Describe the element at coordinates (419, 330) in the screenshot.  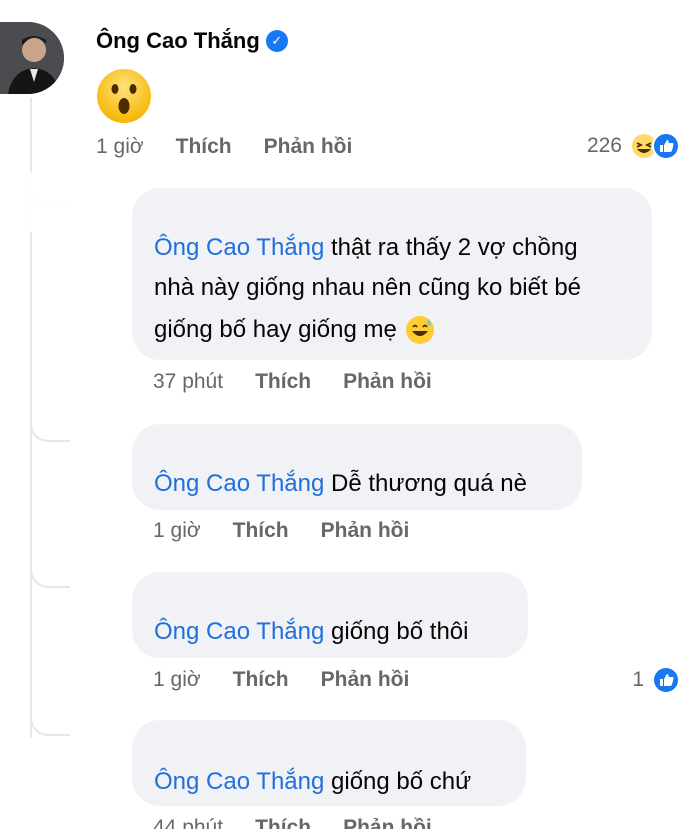
I see `sweat-smile-icon` at that location.